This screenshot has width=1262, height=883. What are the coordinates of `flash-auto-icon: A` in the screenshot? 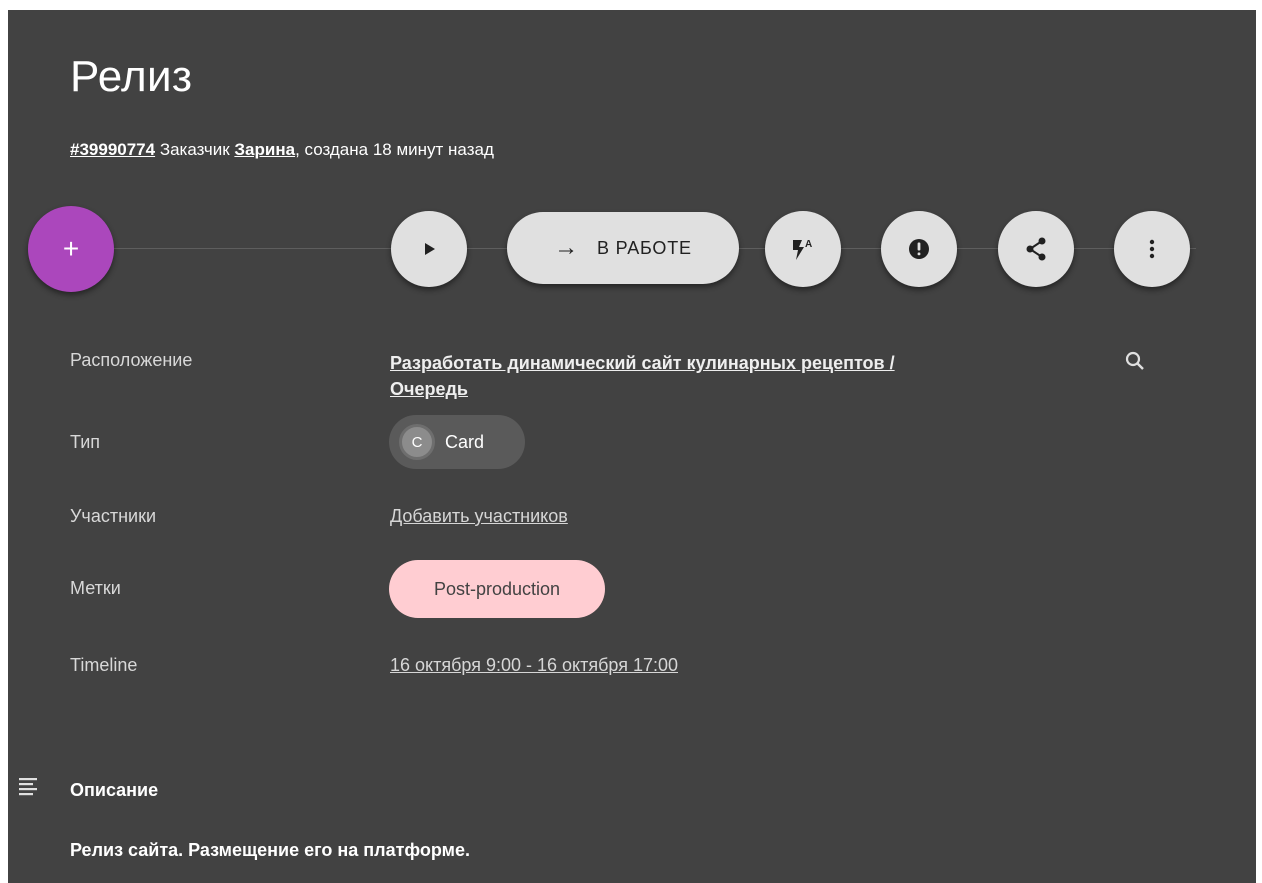 It's located at (802, 249).